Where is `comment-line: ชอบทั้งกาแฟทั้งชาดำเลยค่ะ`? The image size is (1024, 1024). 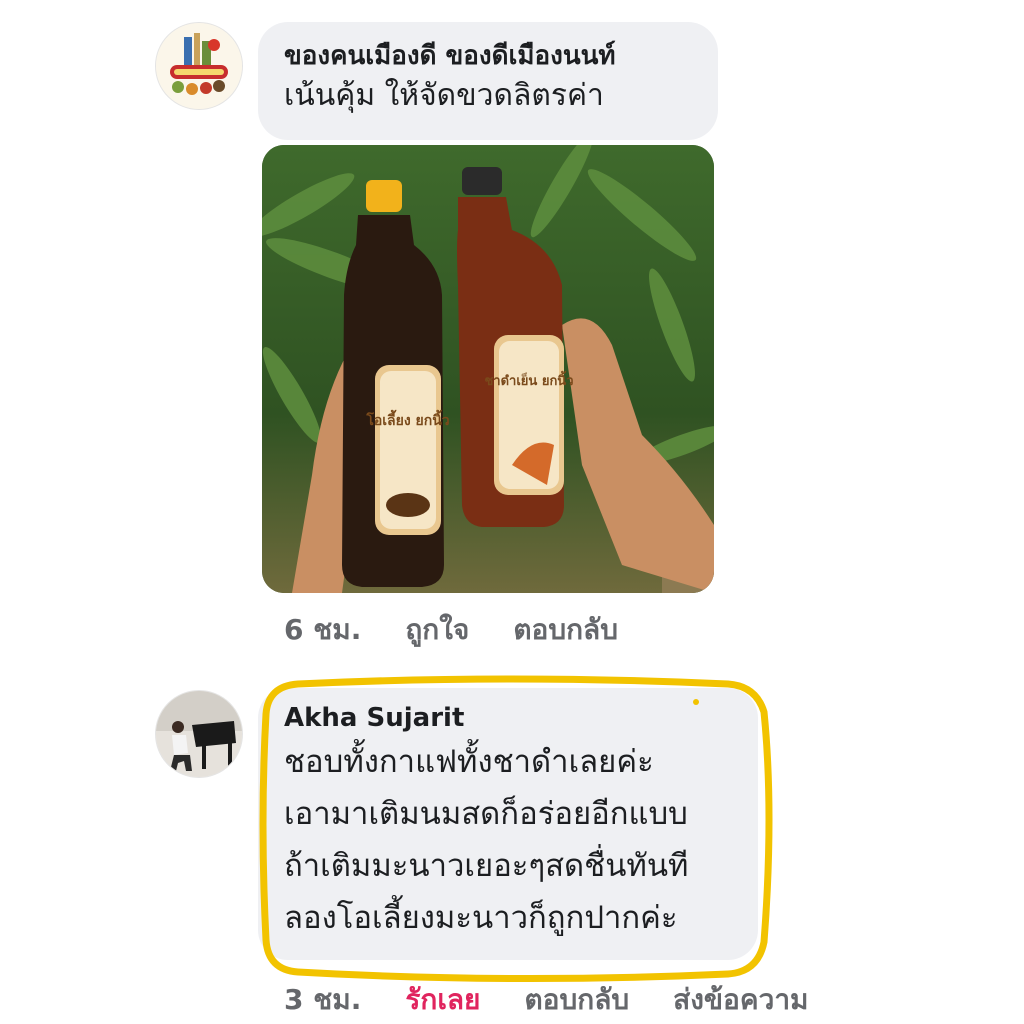
comment-line: ชอบทั้งกาแฟทั้งชาดำเลยค่ะ is located at coordinates (469, 762).